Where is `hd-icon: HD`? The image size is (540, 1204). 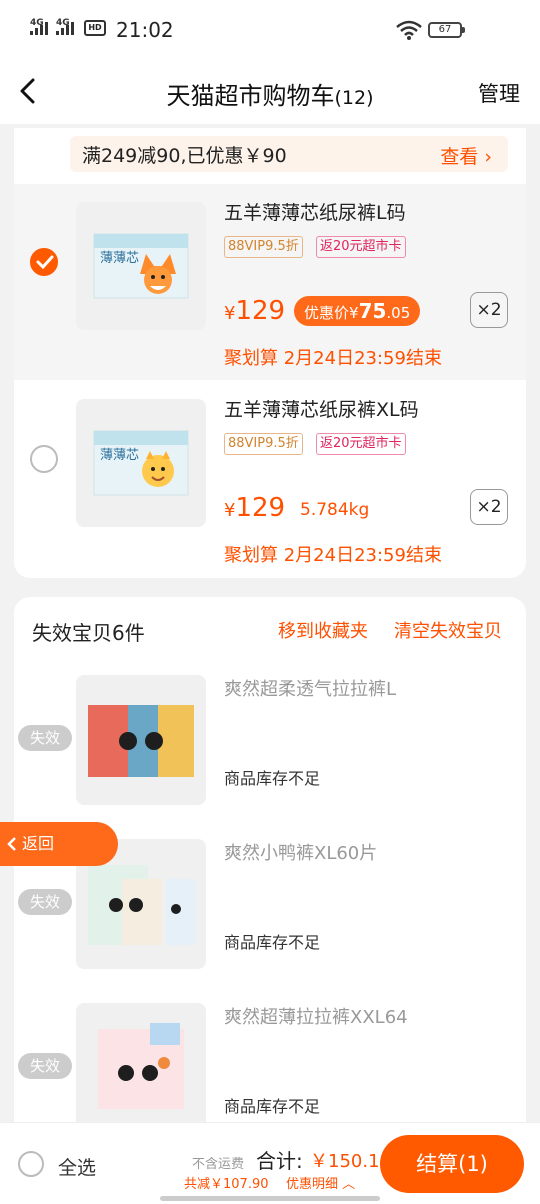 hd-icon: HD is located at coordinates (95, 28).